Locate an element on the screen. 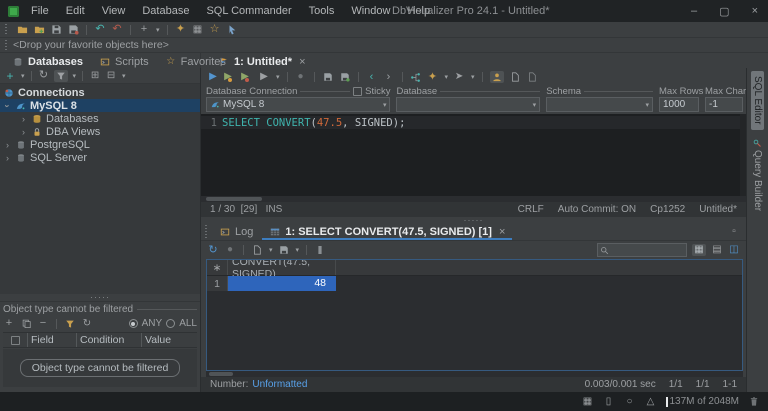 This screenshot has width=768, height=411. sql-code-editor: 1 SELECT CONVERT(47.5, SIGNED); is located at coordinates (473, 155).